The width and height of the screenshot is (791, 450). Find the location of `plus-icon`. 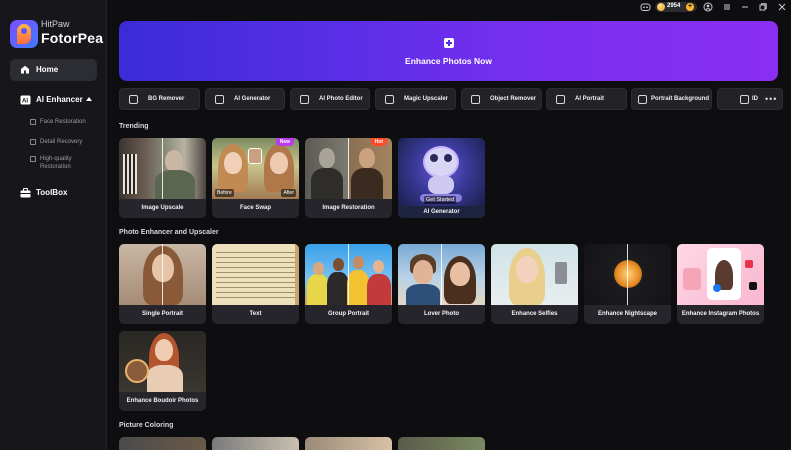

plus-icon is located at coordinates (449, 43).